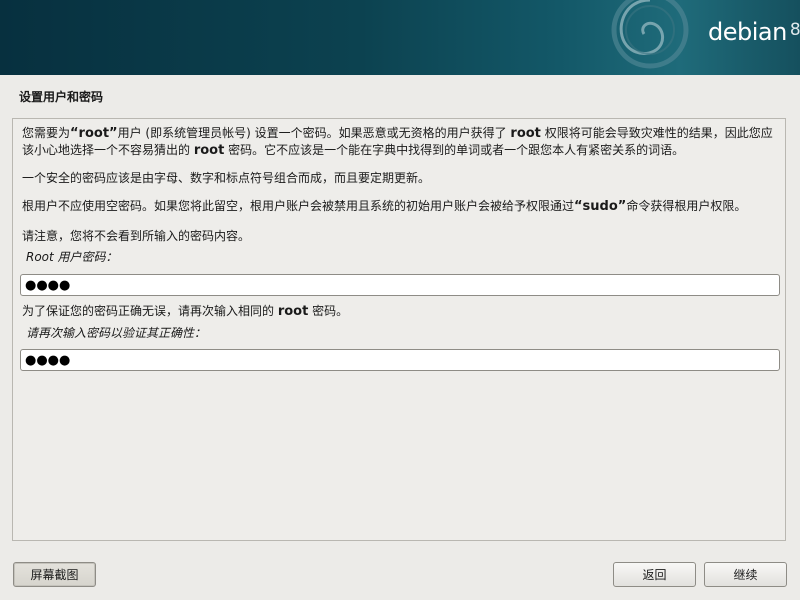 This screenshot has height=600, width=800. I want to click on verify-password-label: 请再次输入密码以验证其正确性：, so click(116, 333).